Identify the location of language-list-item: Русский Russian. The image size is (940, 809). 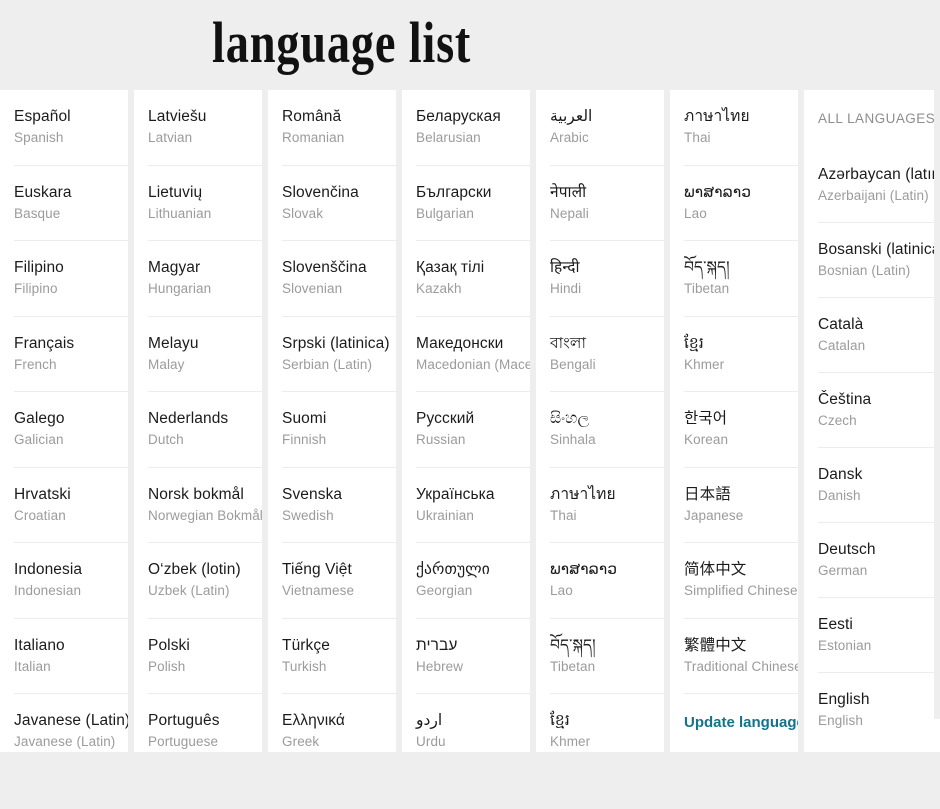
(473, 430).